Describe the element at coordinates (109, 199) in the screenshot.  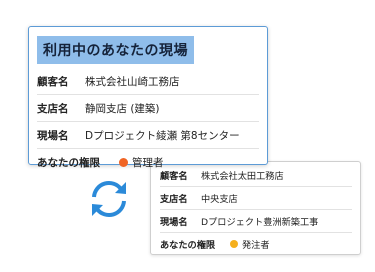
I see `sync-arrows-icon` at that location.